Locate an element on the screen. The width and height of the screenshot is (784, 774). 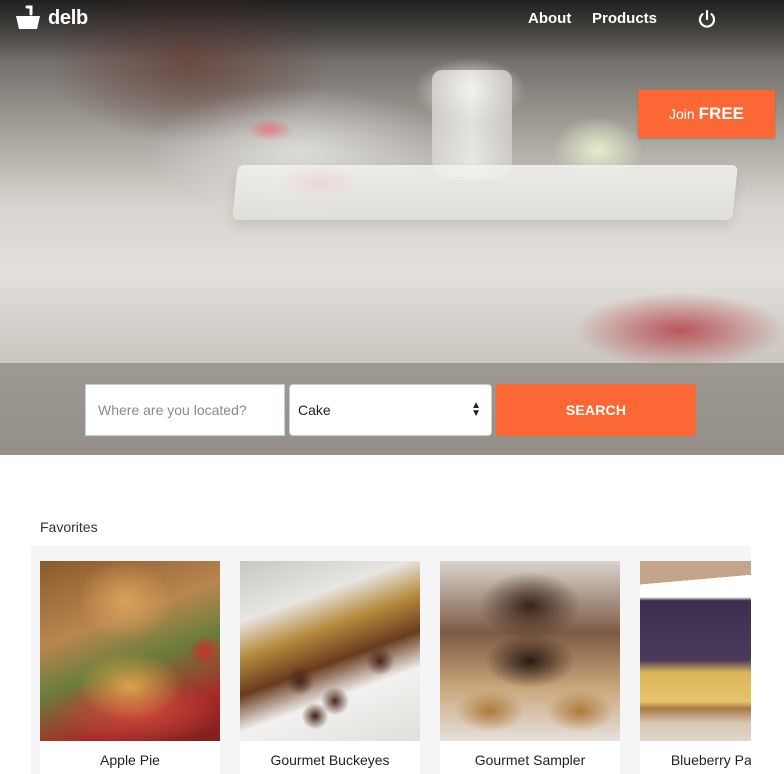
join-free-label: FREE is located at coordinates (721, 113).